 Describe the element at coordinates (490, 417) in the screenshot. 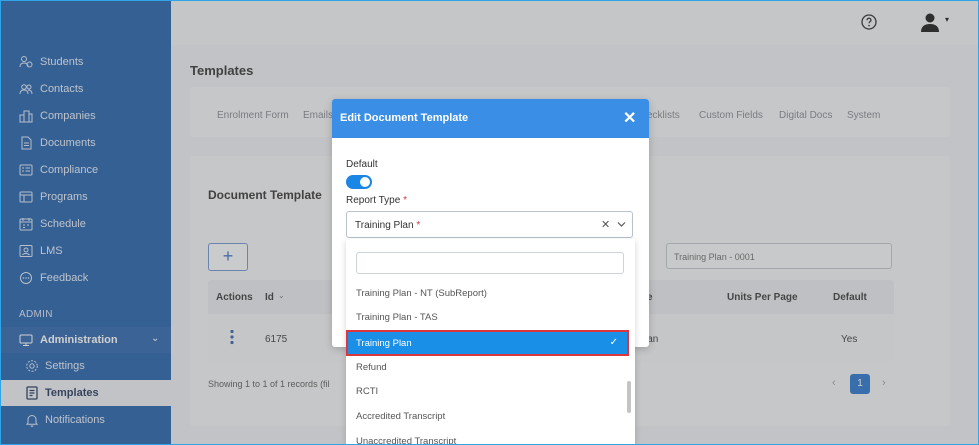

I see `option-accredited-transcript: Accredited Transcript` at that location.